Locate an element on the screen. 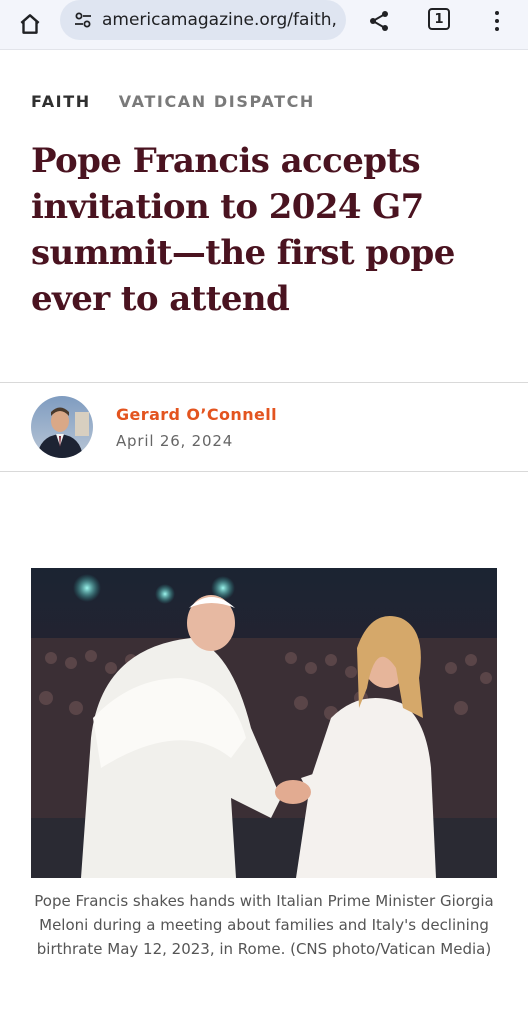 The image size is (528, 1024). article-kicker: FAITH VATICAN DISPATCH is located at coordinates (173, 101).